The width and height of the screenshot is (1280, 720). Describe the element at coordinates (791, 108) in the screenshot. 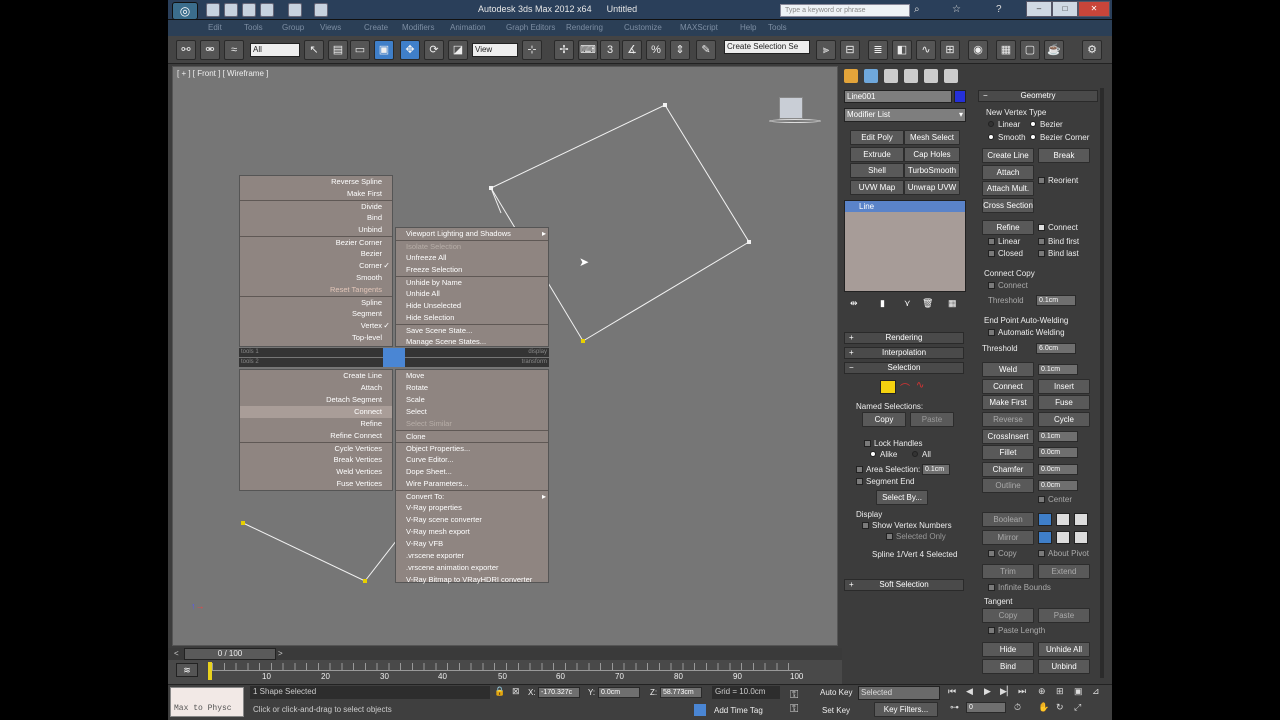

I see `viewcube-icon` at that location.